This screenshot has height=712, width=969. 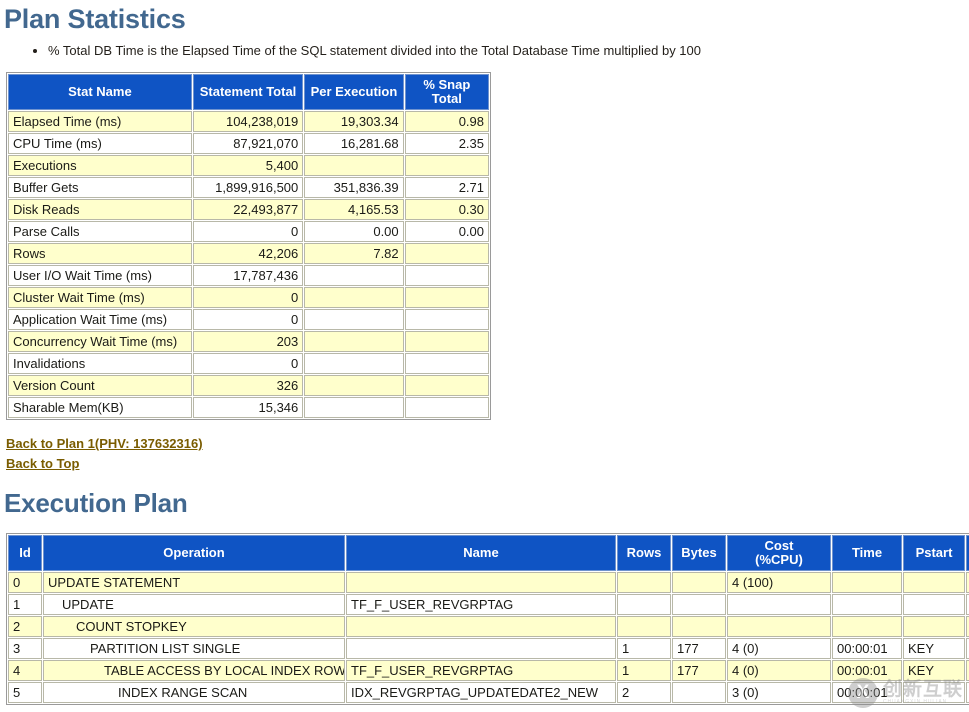 What do you see at coordinates (481, 692) in the screenshot?
I see `plan-name-cell: IDX_REVGRPTAG_UPDATEDATE2_NEW` at bounding box center [481, 692].